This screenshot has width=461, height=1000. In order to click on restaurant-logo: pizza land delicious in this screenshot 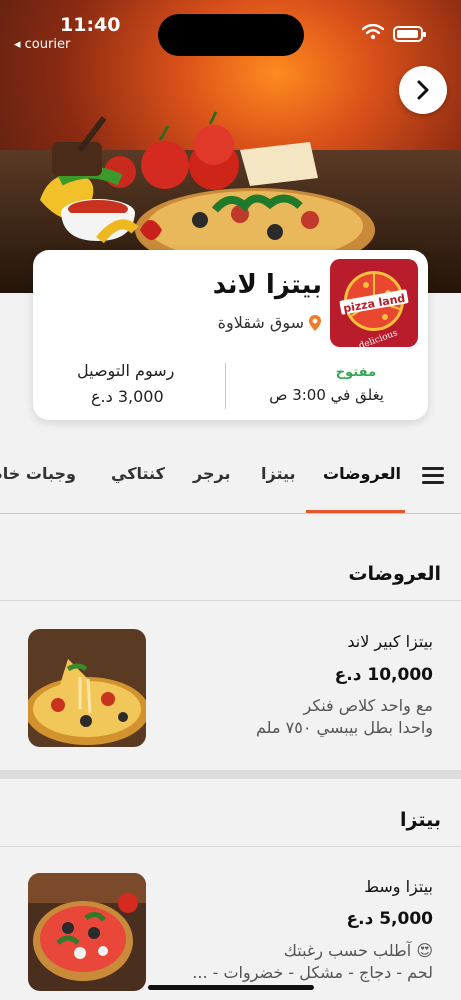, I will do `click(374, 303)`.